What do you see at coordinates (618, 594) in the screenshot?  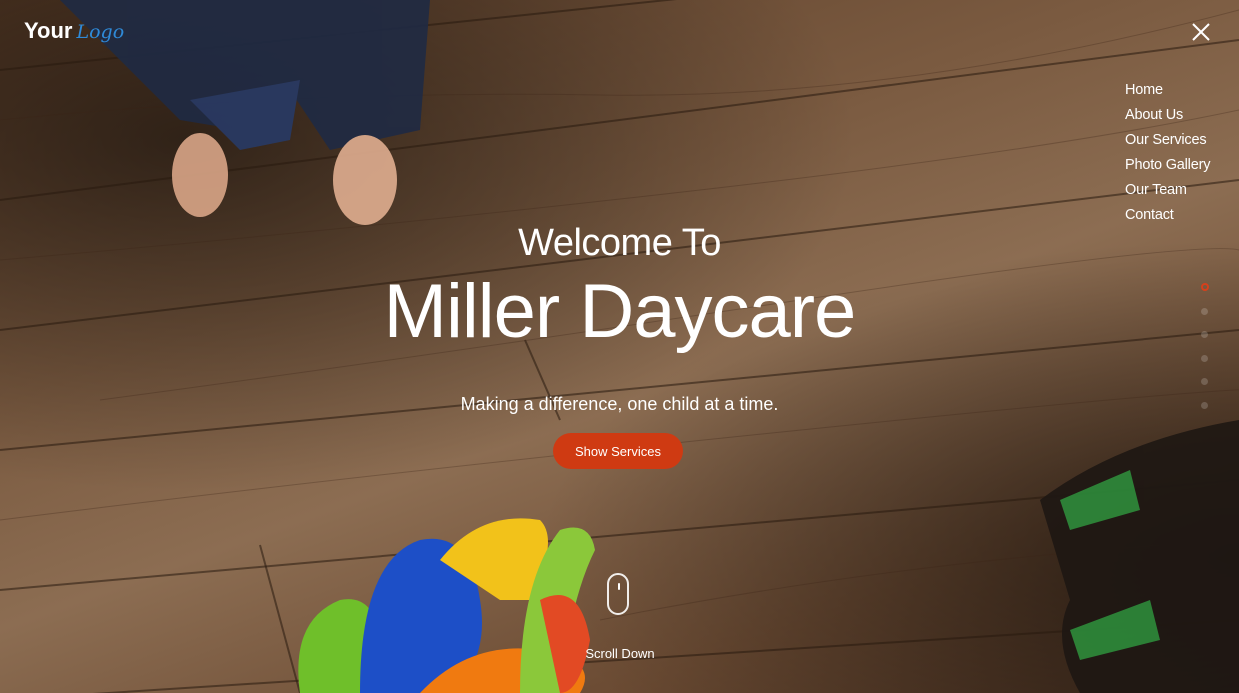 I see `mouse-icon` at bounding box center [618, 594].